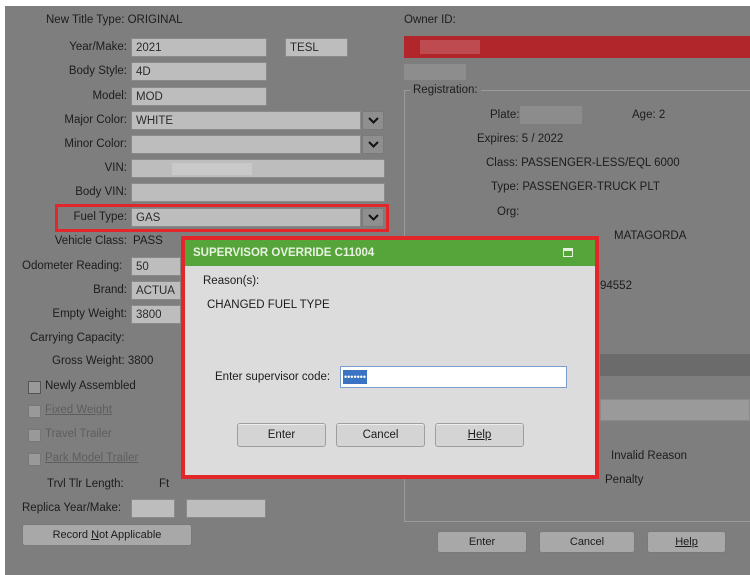  Describe the element at coordinates (34, 435) in the screenshot. I see `travel-trailer-checkbox` at that location.